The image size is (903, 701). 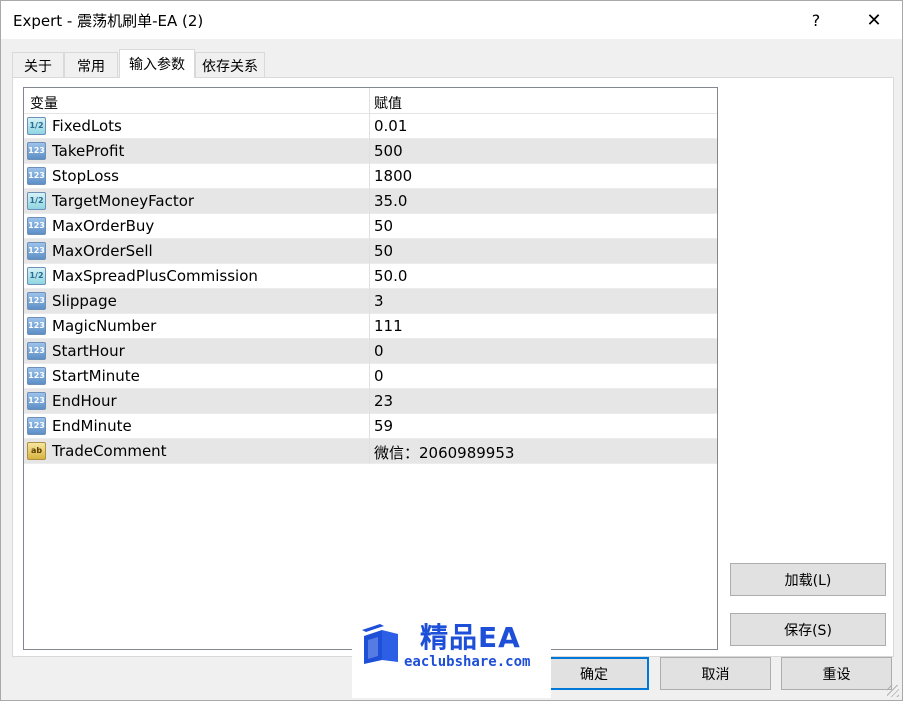 I want to click on watermark-brand: 精品EA, so click(x=470, y=637).